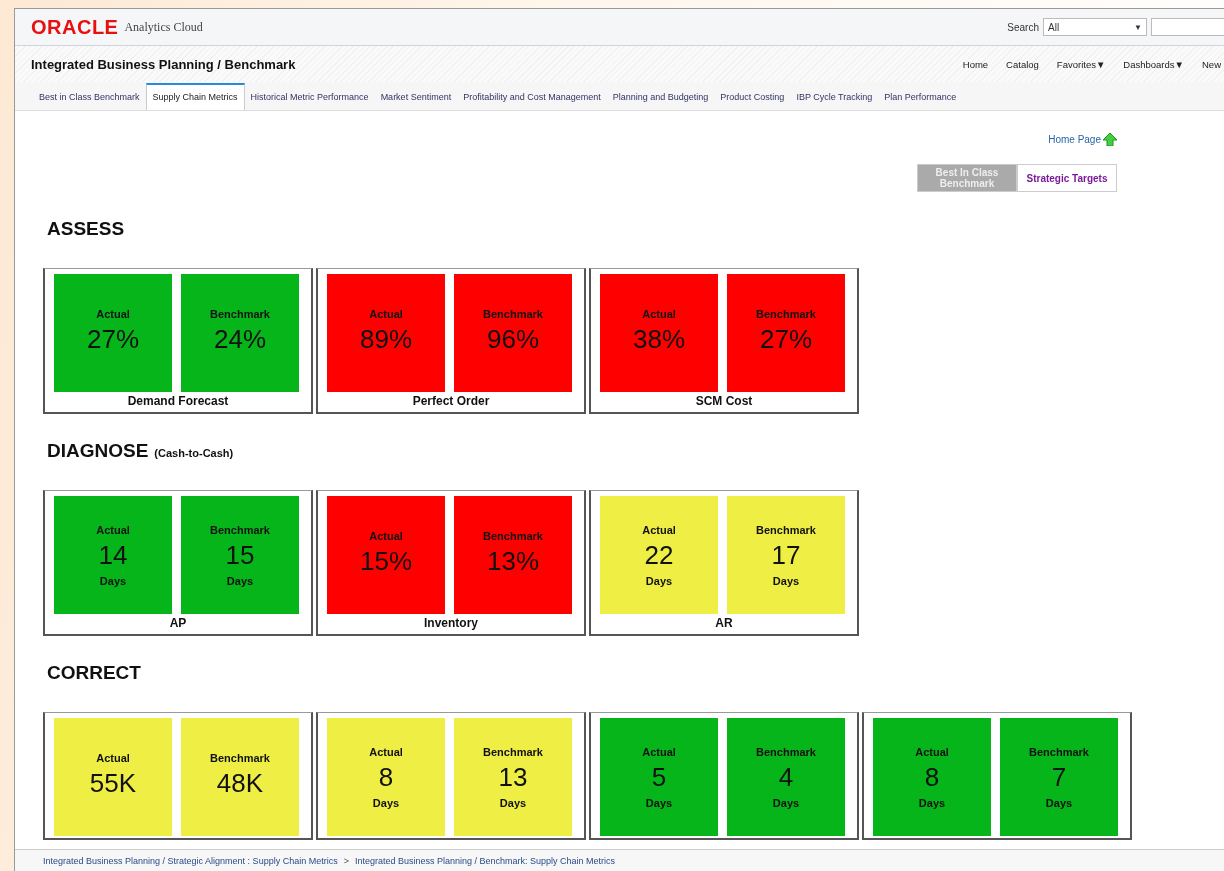  What do you see at coordinates (190, 861) in the screenshot?
I see `breadcrumb-link: Integrated Business Planning / Strategic Alignment : Supply Chain Metrics` at bounding box center [190, 861].